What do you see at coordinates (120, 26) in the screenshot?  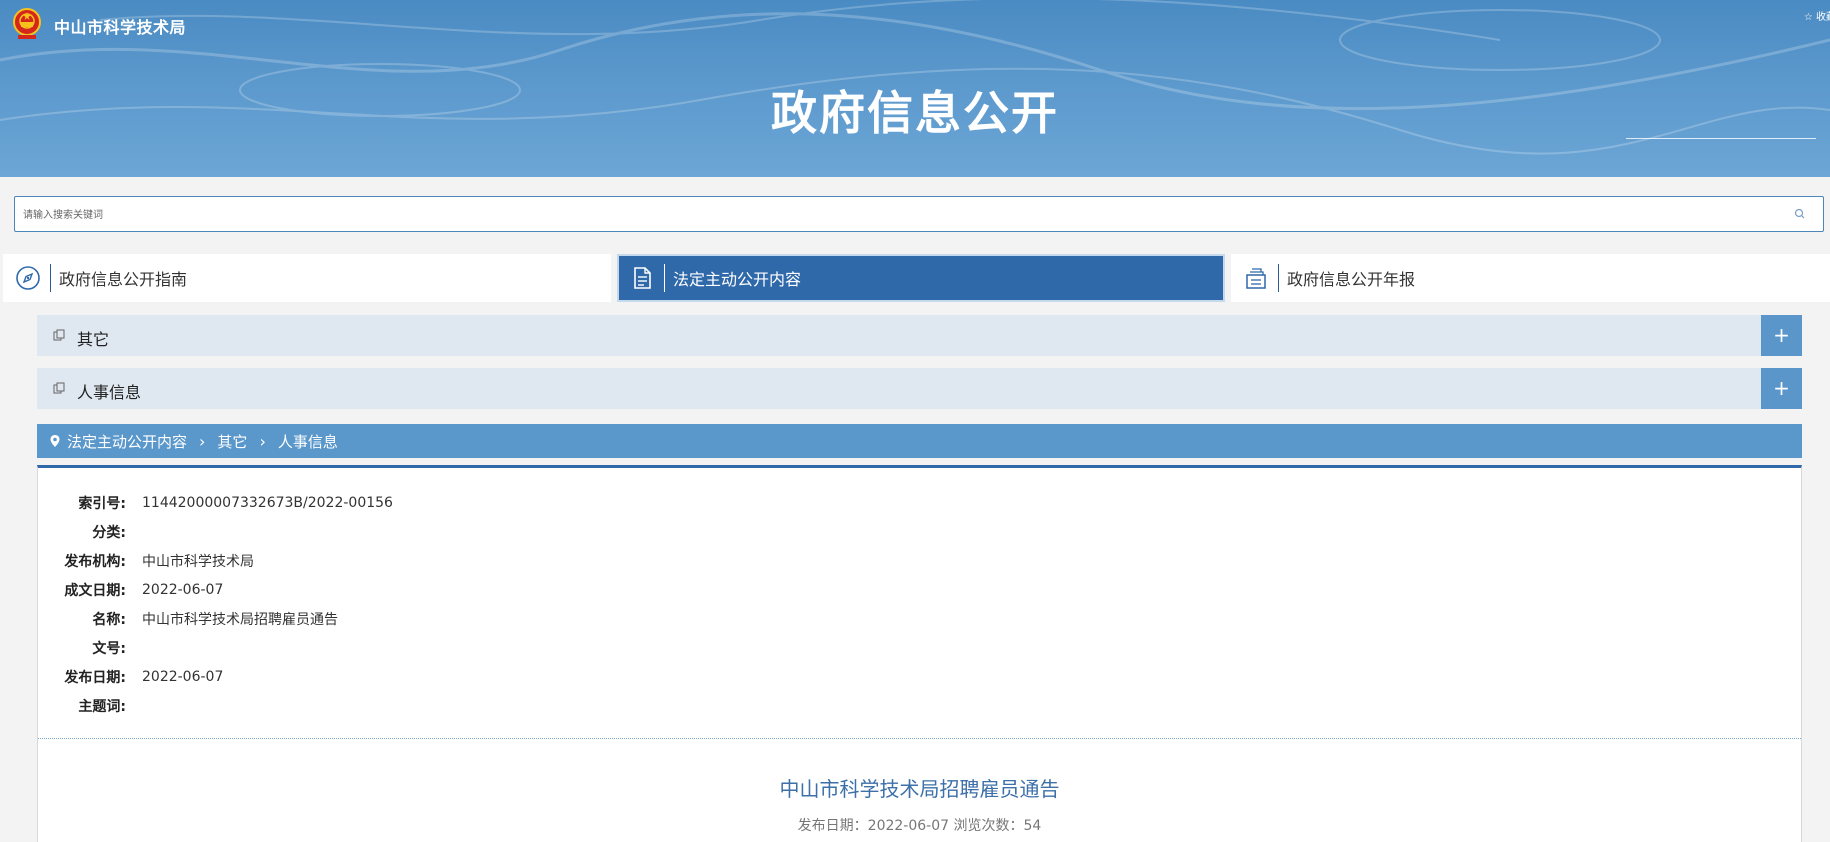 I see `site-name: 中山市科学技术局` at bounding box center [120, 26].